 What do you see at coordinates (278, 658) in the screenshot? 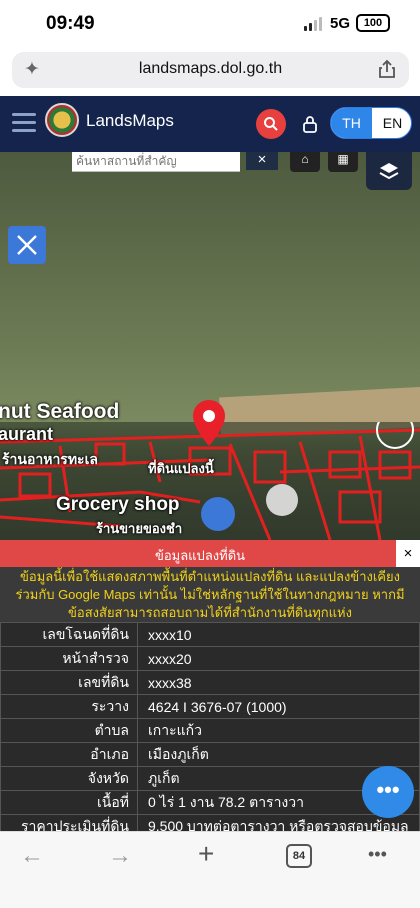
I see `info-value: xxxx20` at bounding box center [278, 658].